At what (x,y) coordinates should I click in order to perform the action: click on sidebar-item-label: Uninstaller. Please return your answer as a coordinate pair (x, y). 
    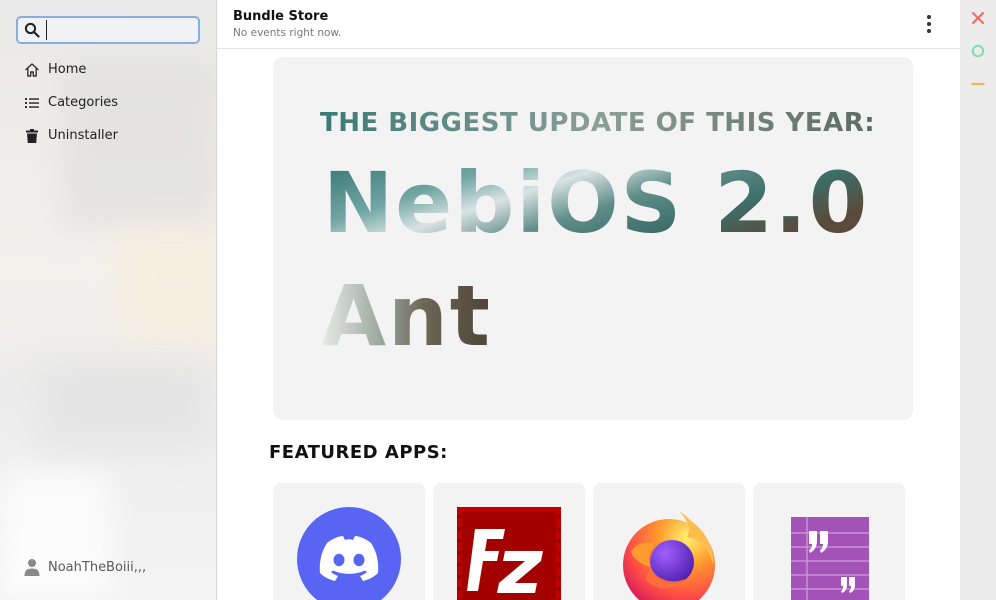
    Looking at the image, I should click on (83, 135).